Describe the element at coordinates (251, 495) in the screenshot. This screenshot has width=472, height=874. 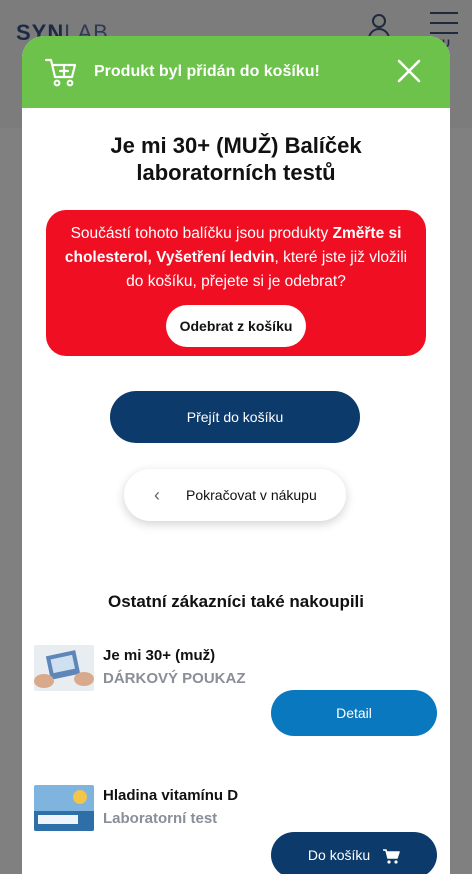
I see `continue-shopping-label: Pokračovat v nákupu` at that location.